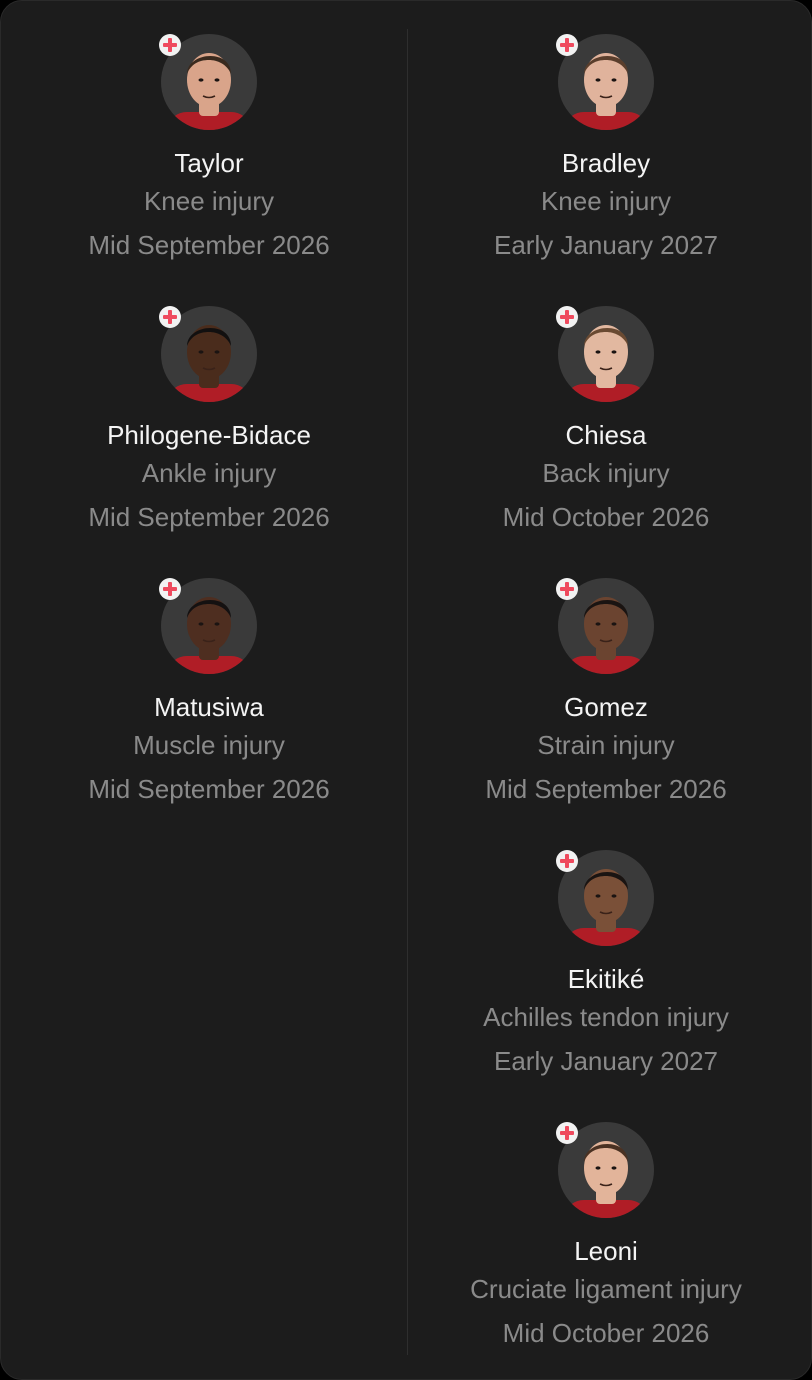 This screenshot has width=812, height=1380. Describe the element at coordinates (606, 163) in the screenshot. I see `player-name: Bradley` at that location.